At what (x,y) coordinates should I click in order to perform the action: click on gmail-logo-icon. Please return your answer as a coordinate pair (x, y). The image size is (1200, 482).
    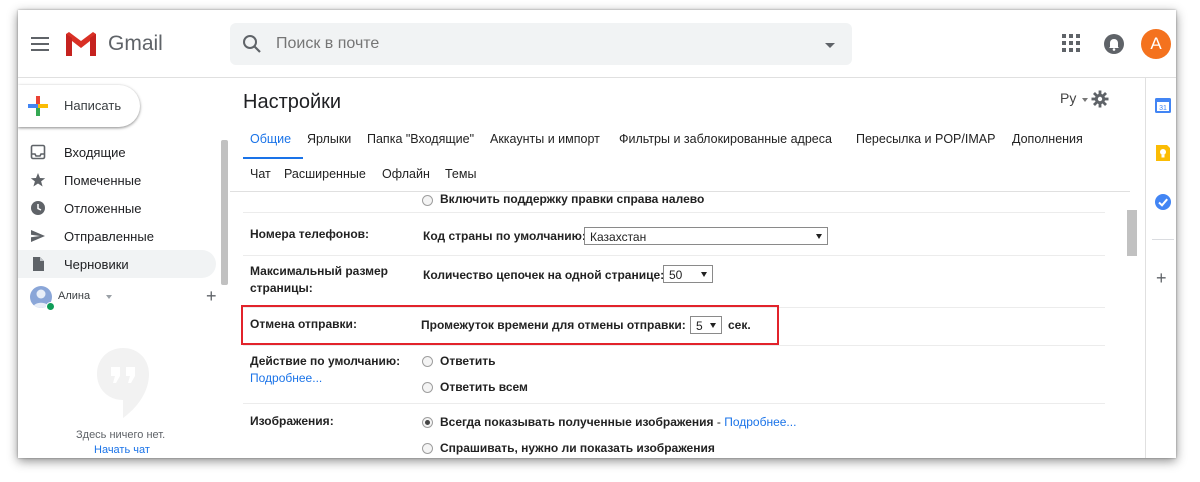
    Looking at the image, I should click on (81, 44).